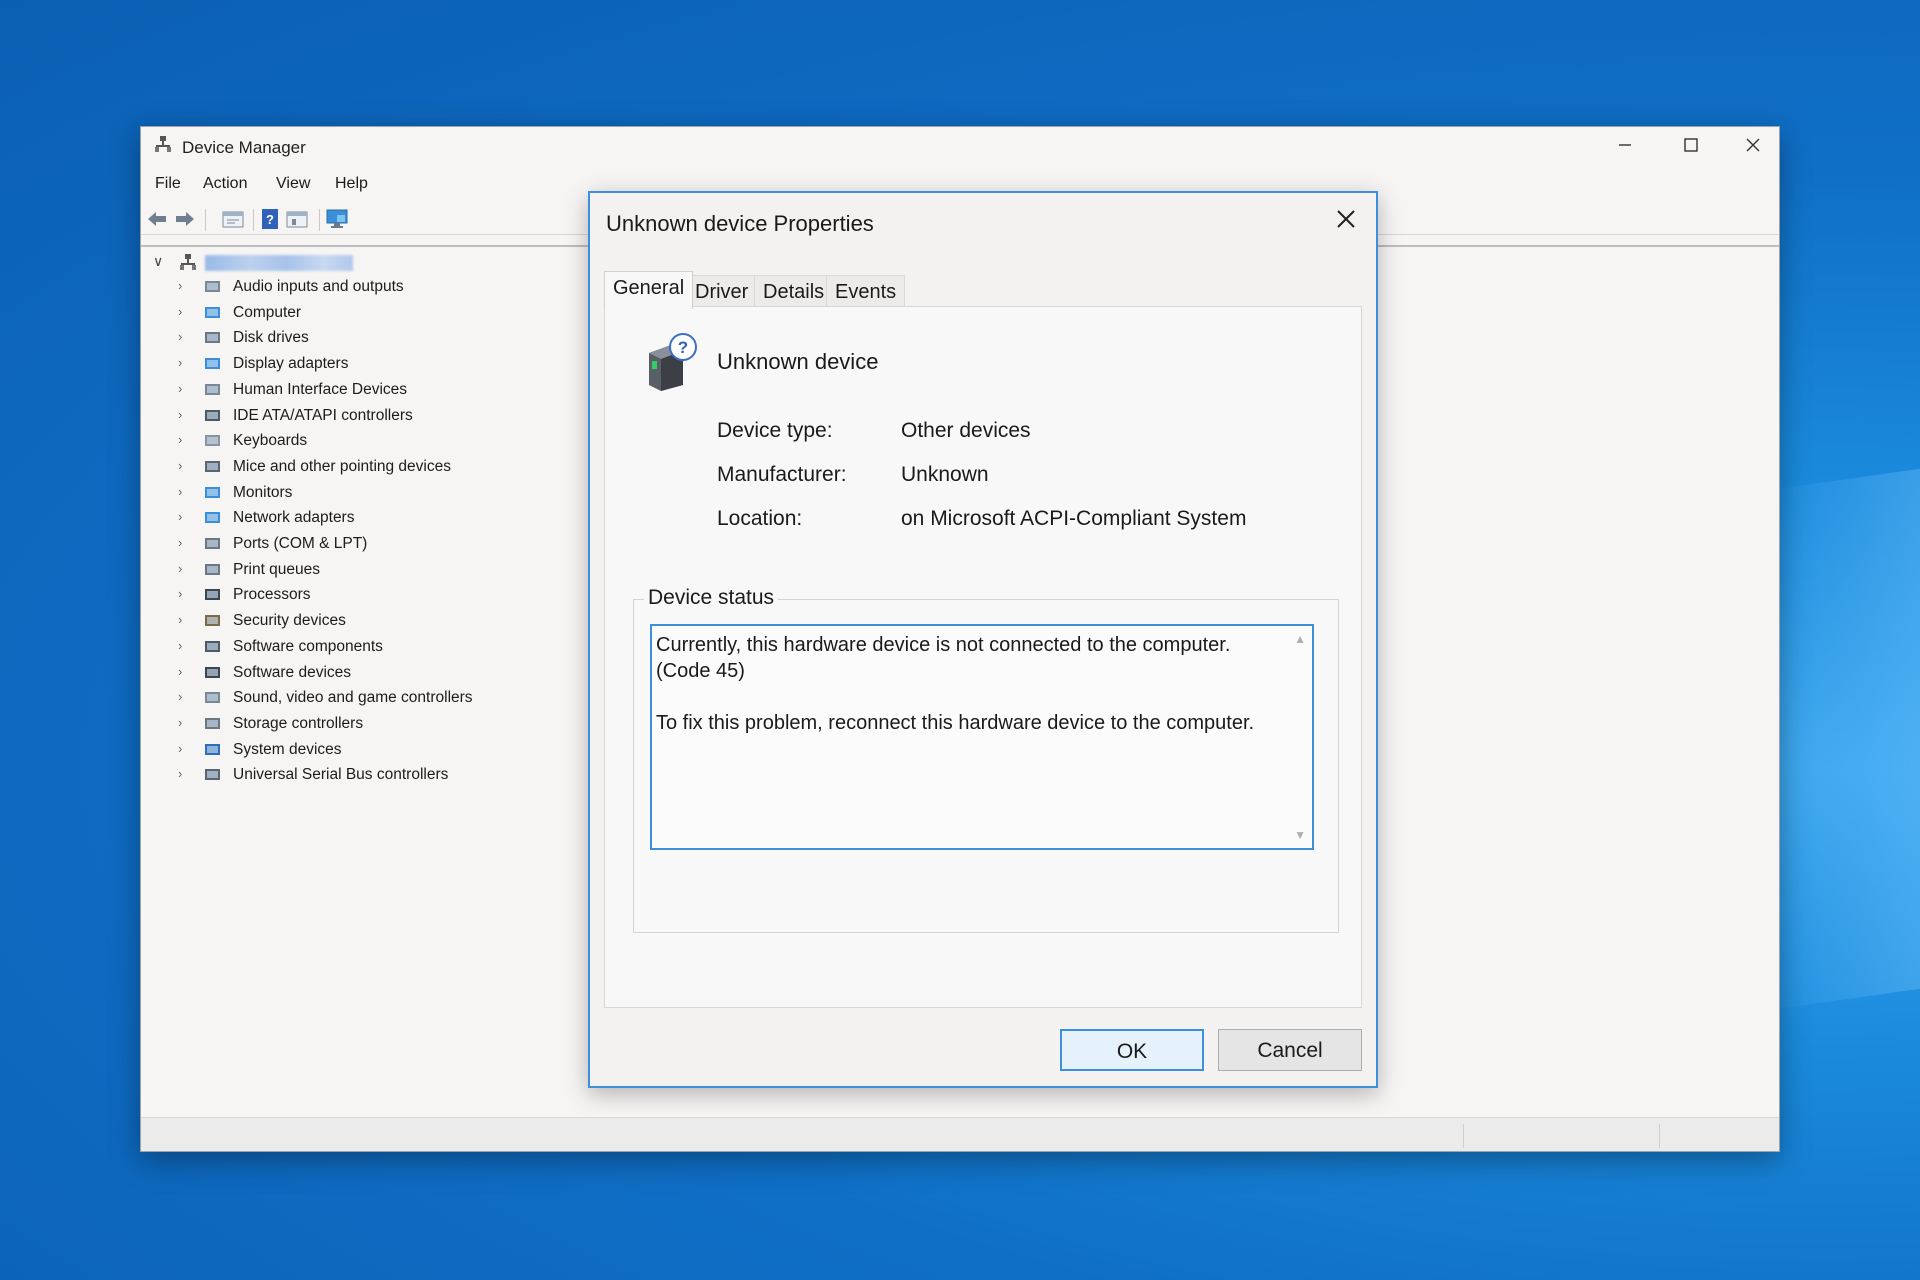 The height and width of the screenshot is (1280, 1920). Describe the element at coordinates (279, 263) in the screenshot. I see `computer-name-blurred` at that location.